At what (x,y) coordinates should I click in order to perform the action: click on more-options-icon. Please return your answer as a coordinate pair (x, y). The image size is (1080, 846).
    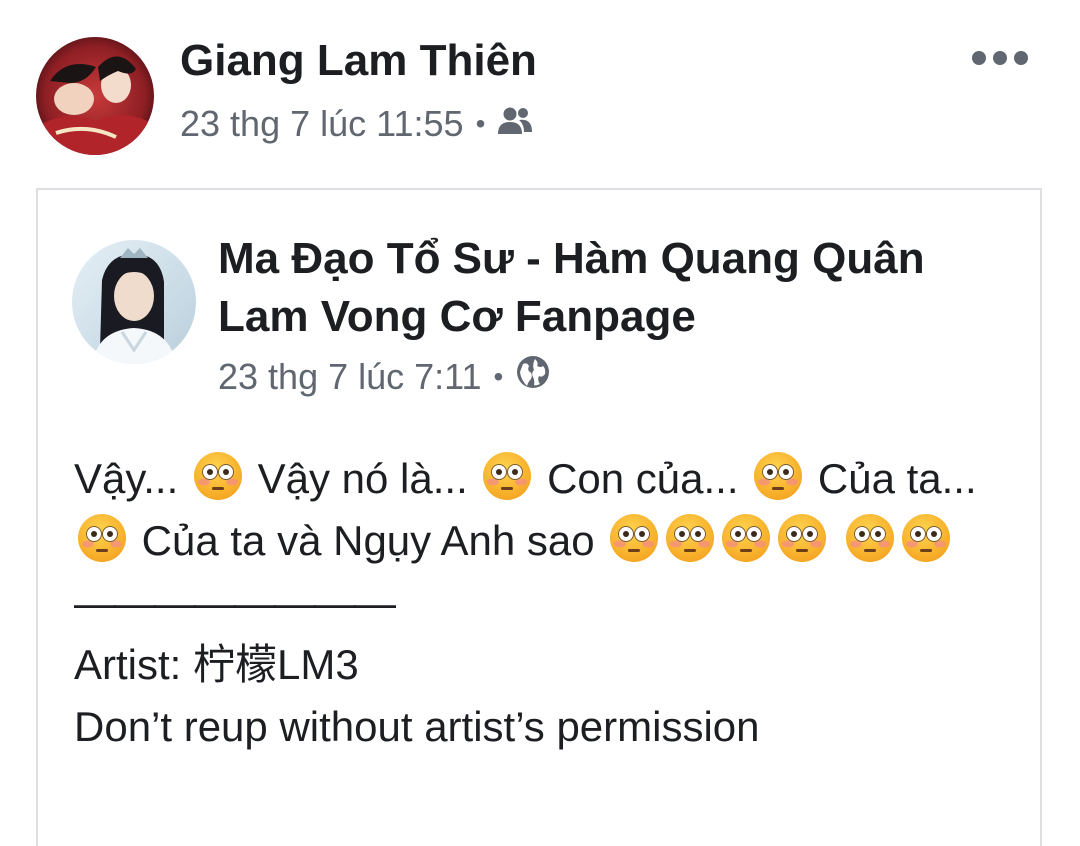
    Looking at the image, I should click on (1000, 58).